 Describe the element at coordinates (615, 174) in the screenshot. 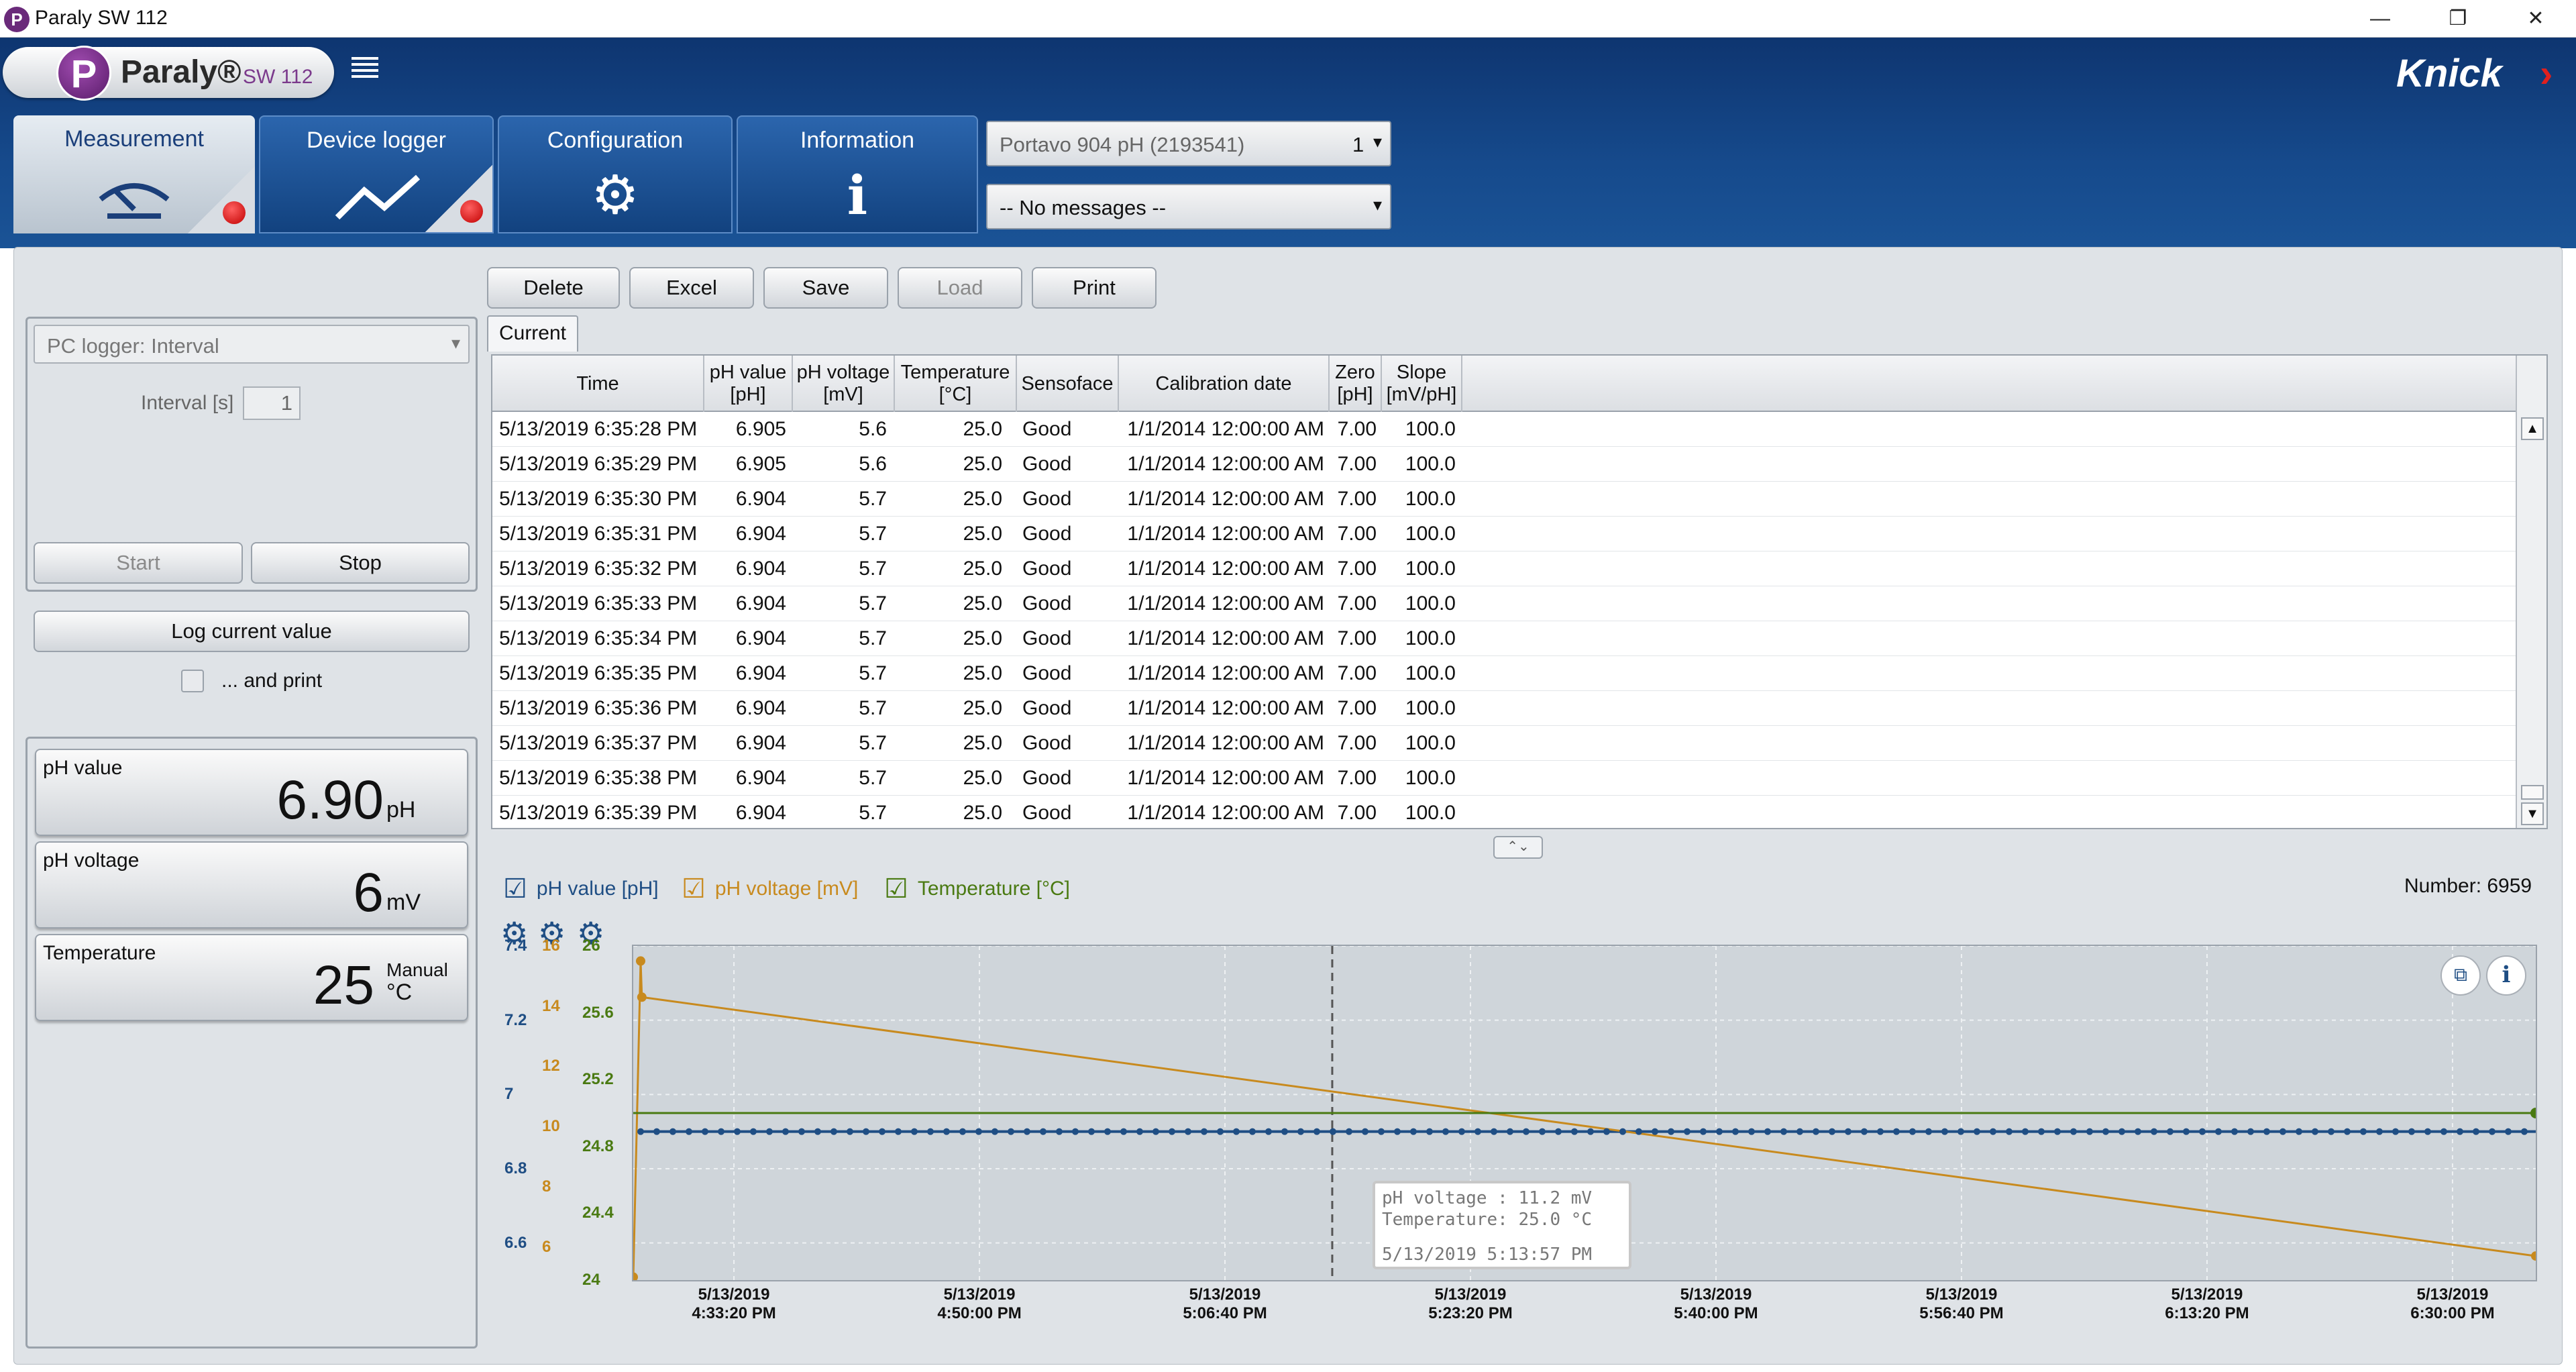

I see `tab-configuration: Configuration ⚙` at that location.